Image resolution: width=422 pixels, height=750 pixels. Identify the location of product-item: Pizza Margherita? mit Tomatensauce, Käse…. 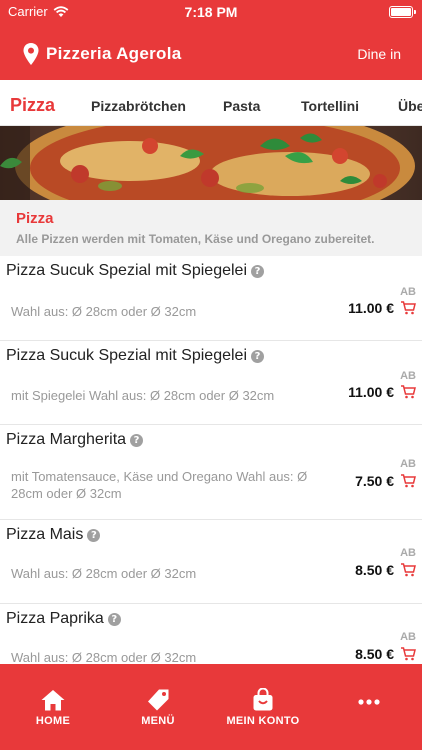
(211, 472).